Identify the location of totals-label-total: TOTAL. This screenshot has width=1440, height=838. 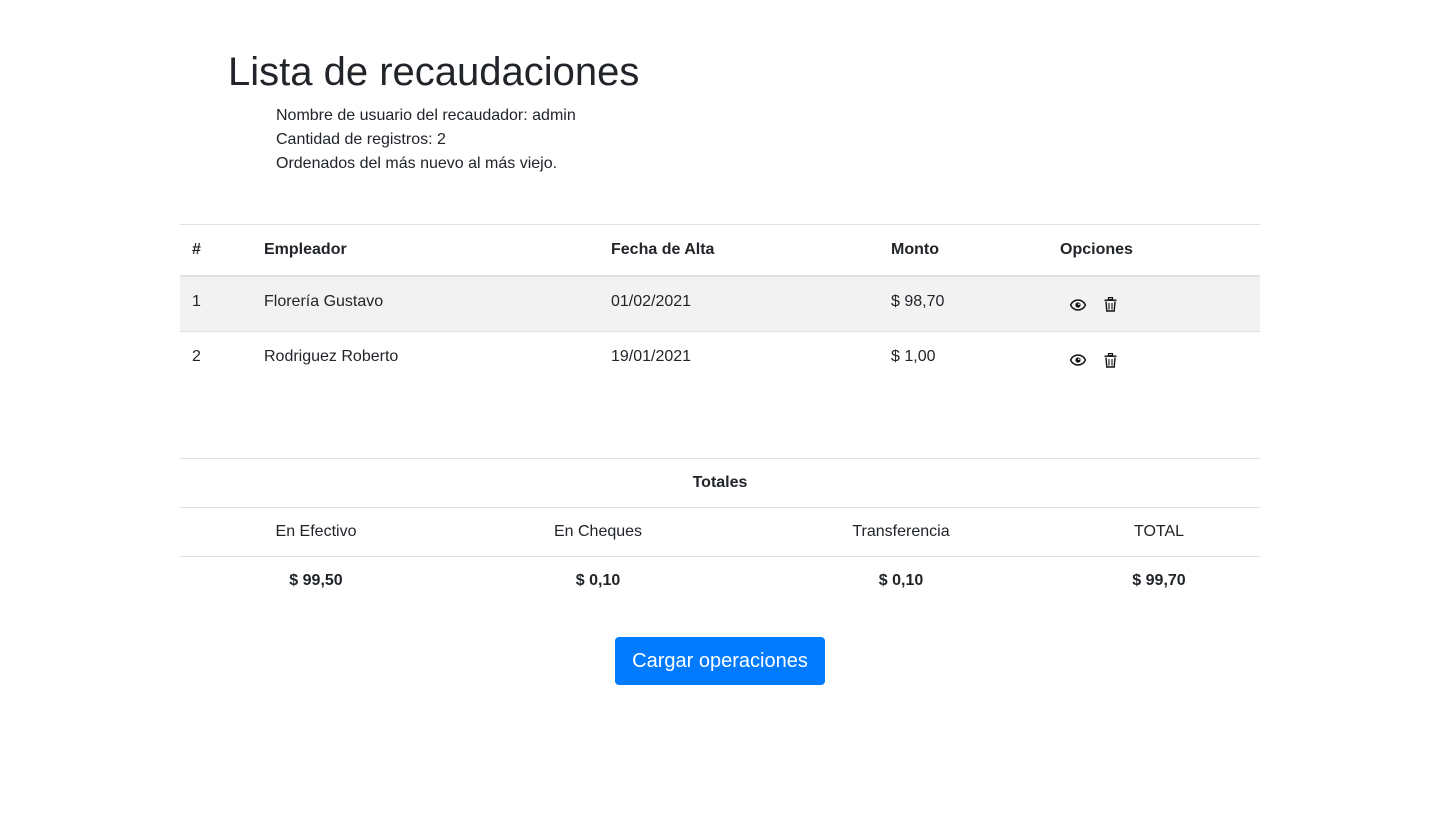
(1159, 532).